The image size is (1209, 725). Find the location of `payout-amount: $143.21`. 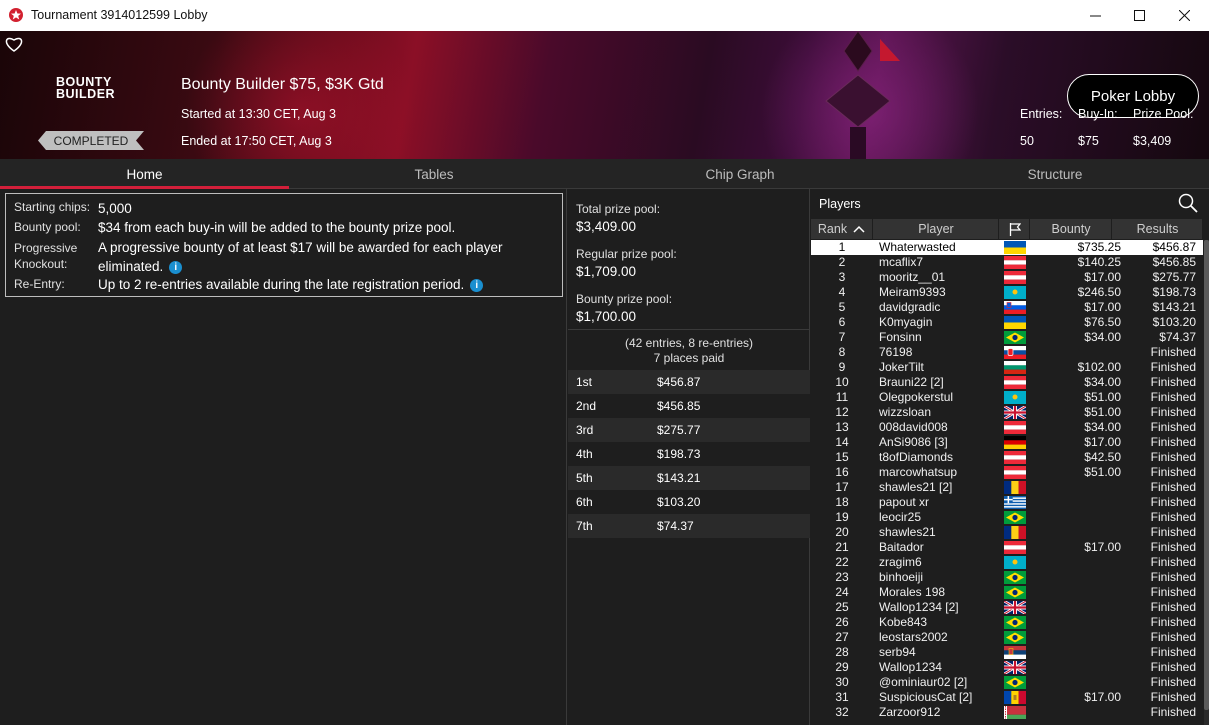

payout-amount: $143.21 is located at coordinates (679, 478).